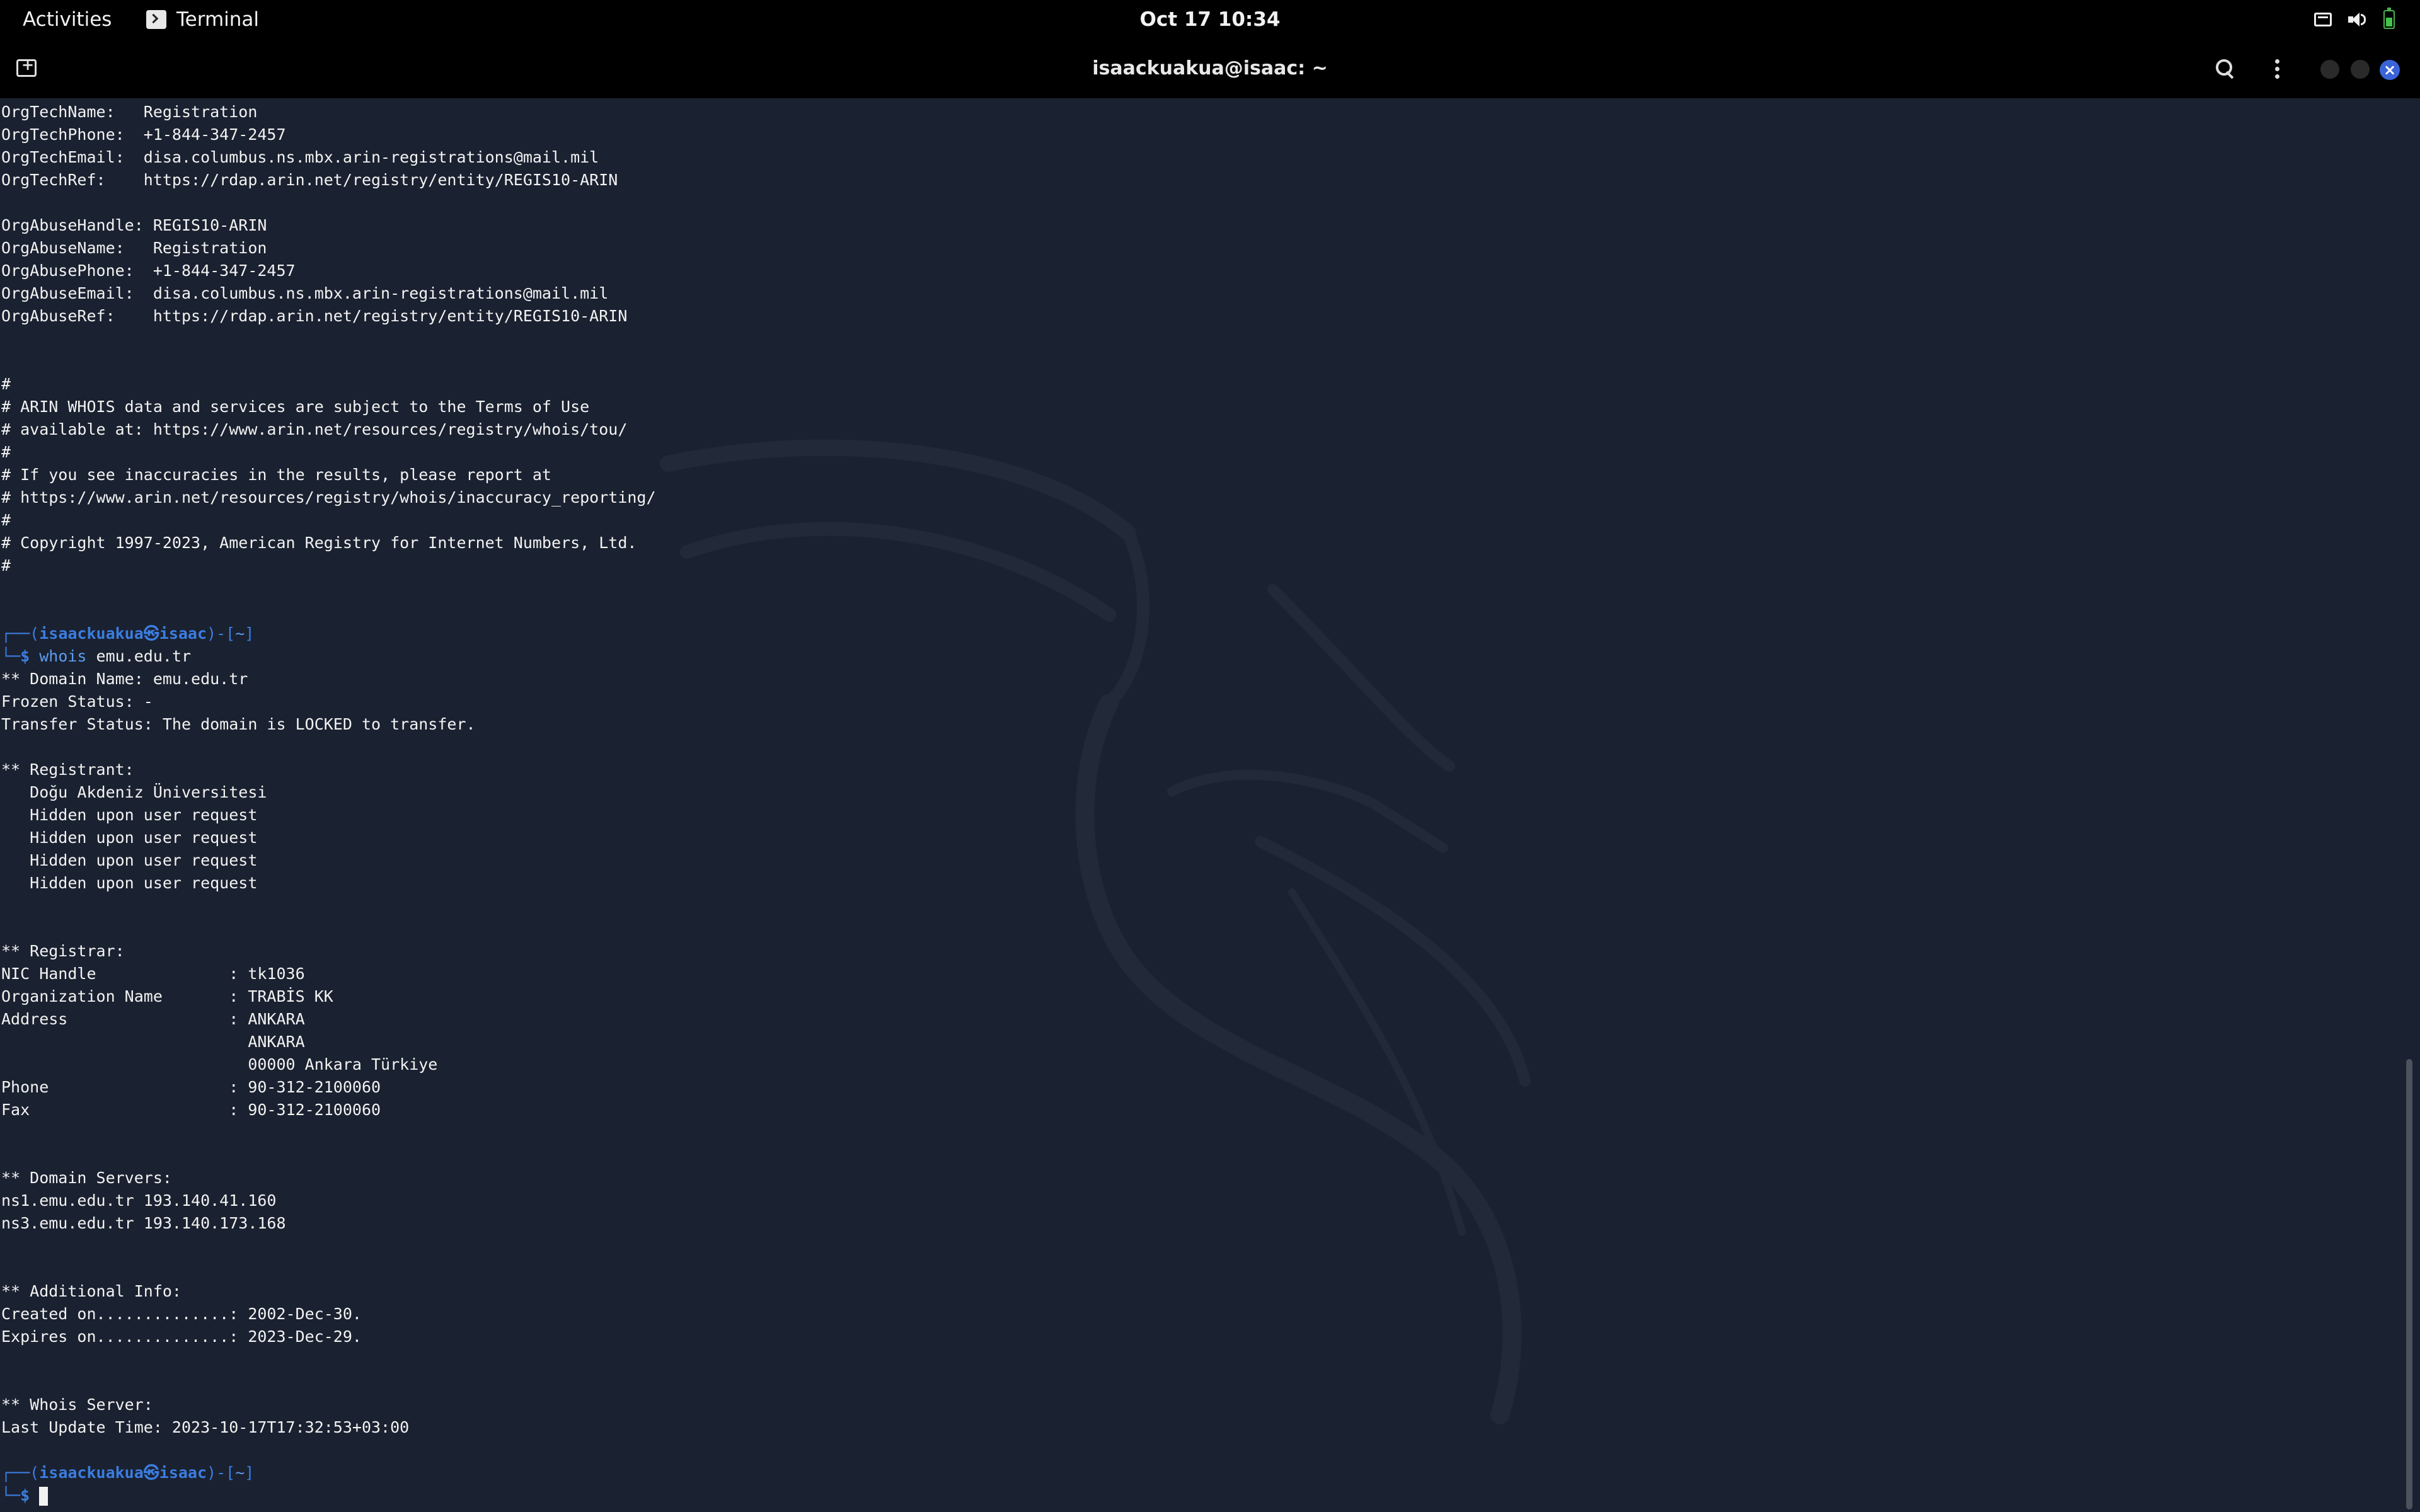 The image size is (2420, 1512). I want to click on terminal-line: ** Whois Server:, so click(77, 1404).